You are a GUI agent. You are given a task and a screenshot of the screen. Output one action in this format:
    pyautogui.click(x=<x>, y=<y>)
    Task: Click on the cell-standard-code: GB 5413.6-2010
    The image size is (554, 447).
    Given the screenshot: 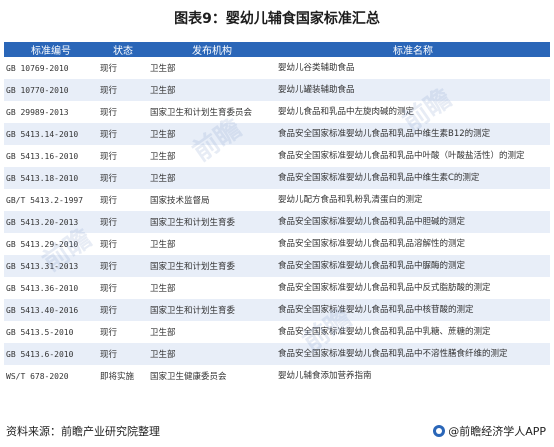 What is the action you would take?
    pyautogui.click(x=51, y=354)
    